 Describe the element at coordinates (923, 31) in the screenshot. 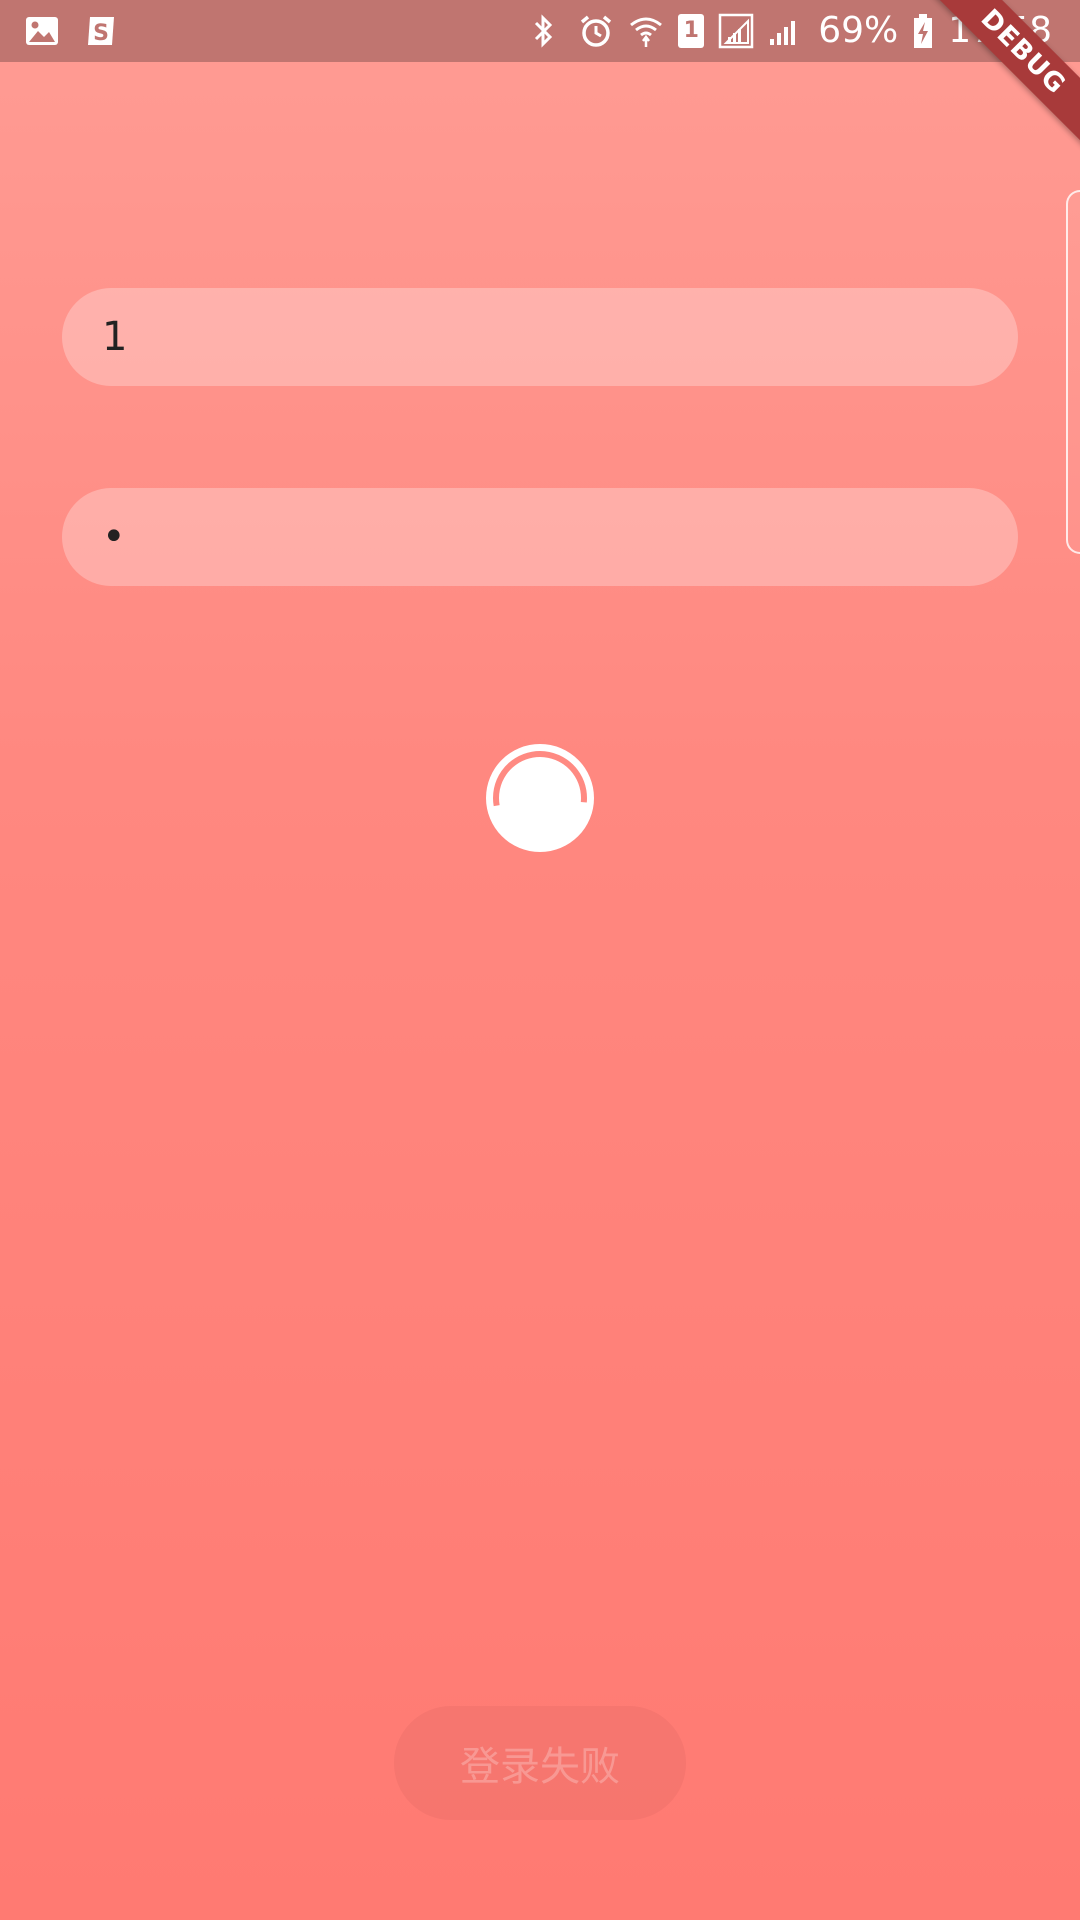

I see `battery-icon` at that location.